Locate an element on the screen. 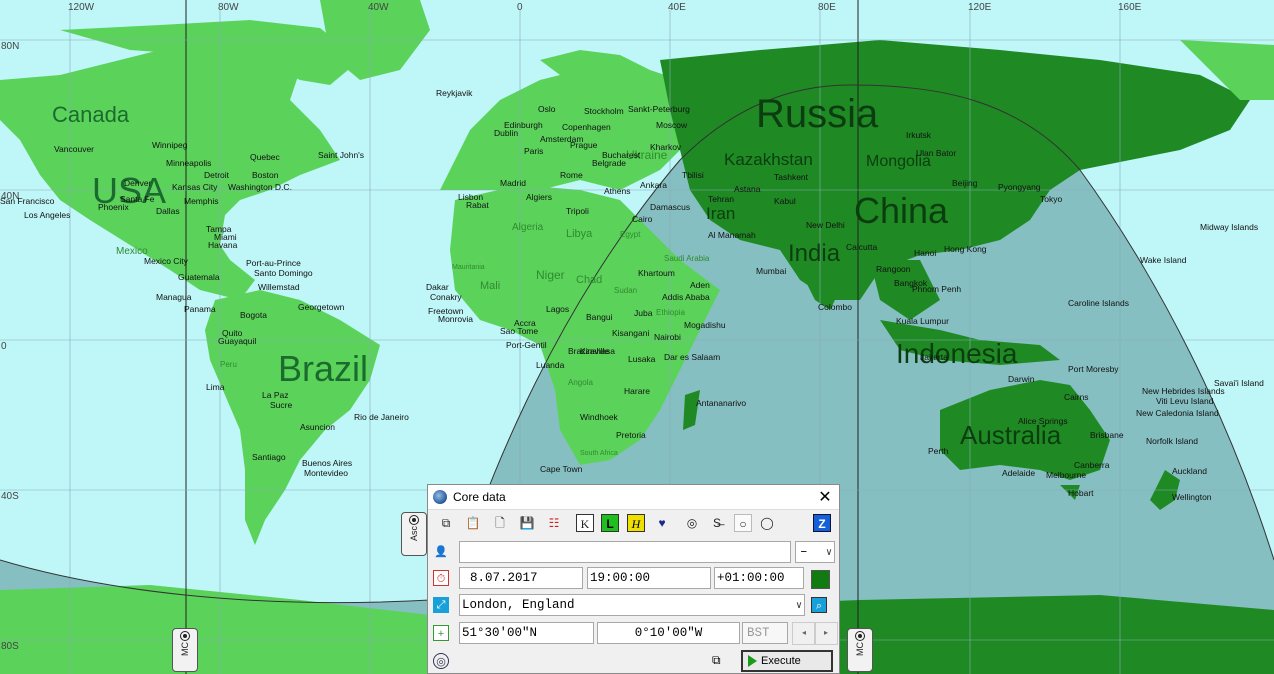 Image resolution: width=1274 pixels, height=674 pixels. city-label: Port-Gentil is located at coordinates (526, 345).